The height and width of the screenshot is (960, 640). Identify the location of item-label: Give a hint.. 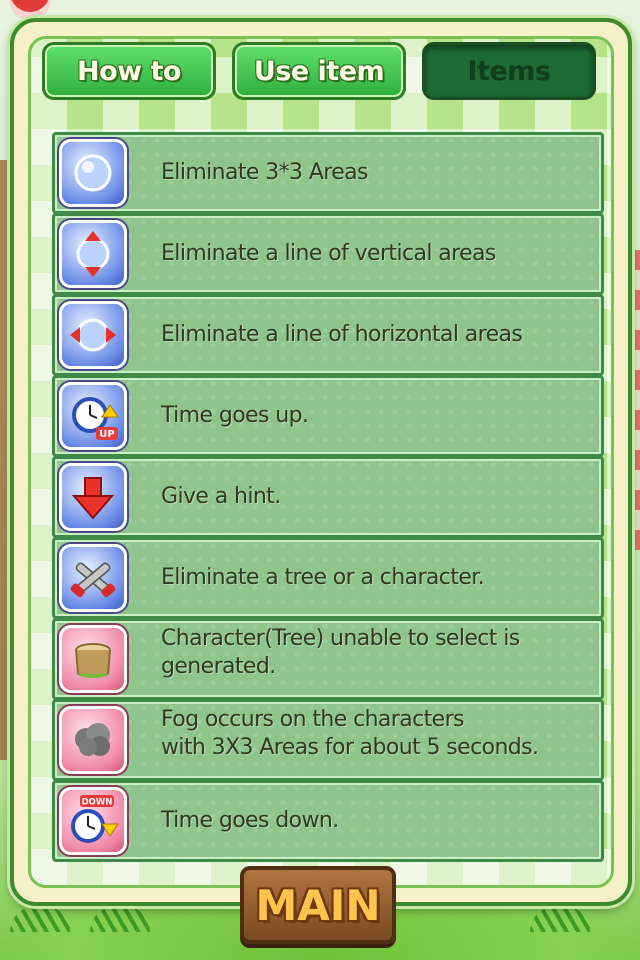
(221, 496).